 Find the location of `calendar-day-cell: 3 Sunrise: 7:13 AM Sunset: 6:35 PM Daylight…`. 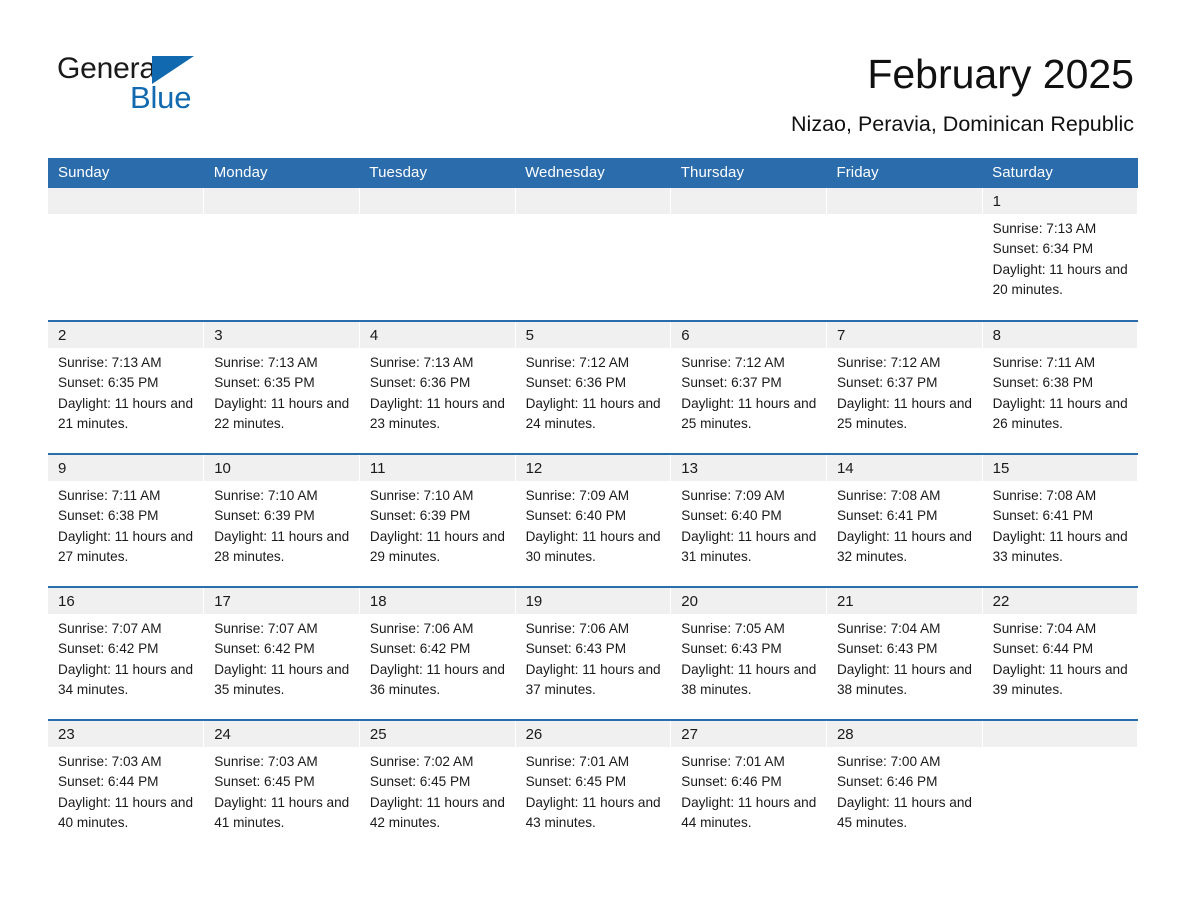

calendar-day-cell: 3 Sunrise: 7:13 AM Sunset: 6:35 PM Daylight… is located at coordinates (281, 387).